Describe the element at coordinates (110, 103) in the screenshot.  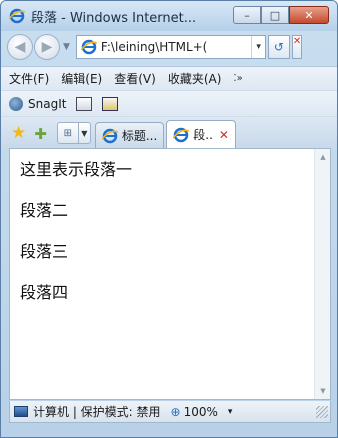
I see `capture-edit-icon` at that location.